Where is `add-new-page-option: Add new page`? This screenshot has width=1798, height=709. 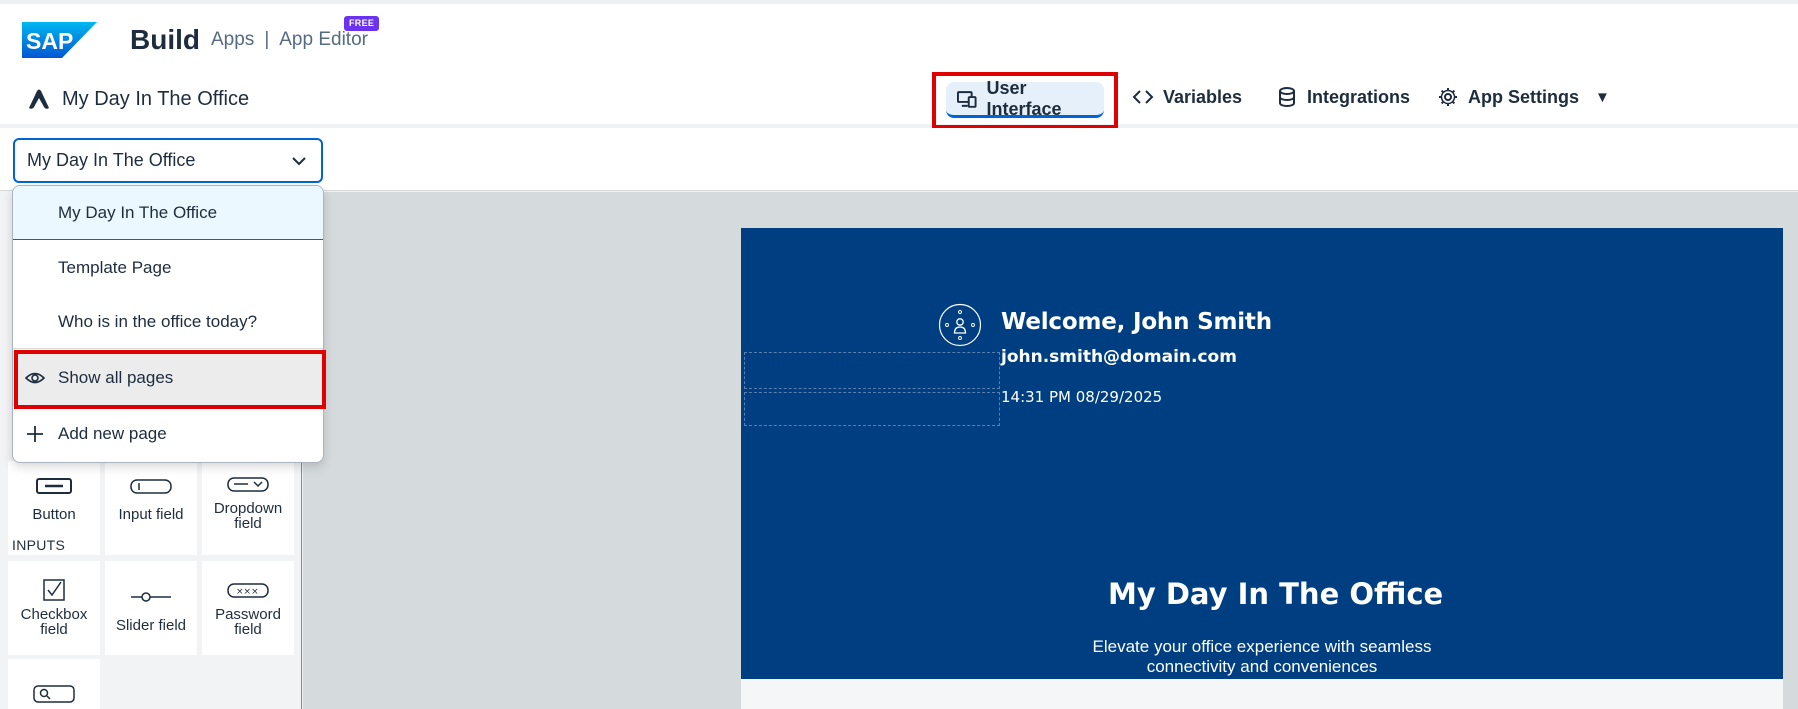 add-new-page-option: Add new page is located at coordinates (168, 434).